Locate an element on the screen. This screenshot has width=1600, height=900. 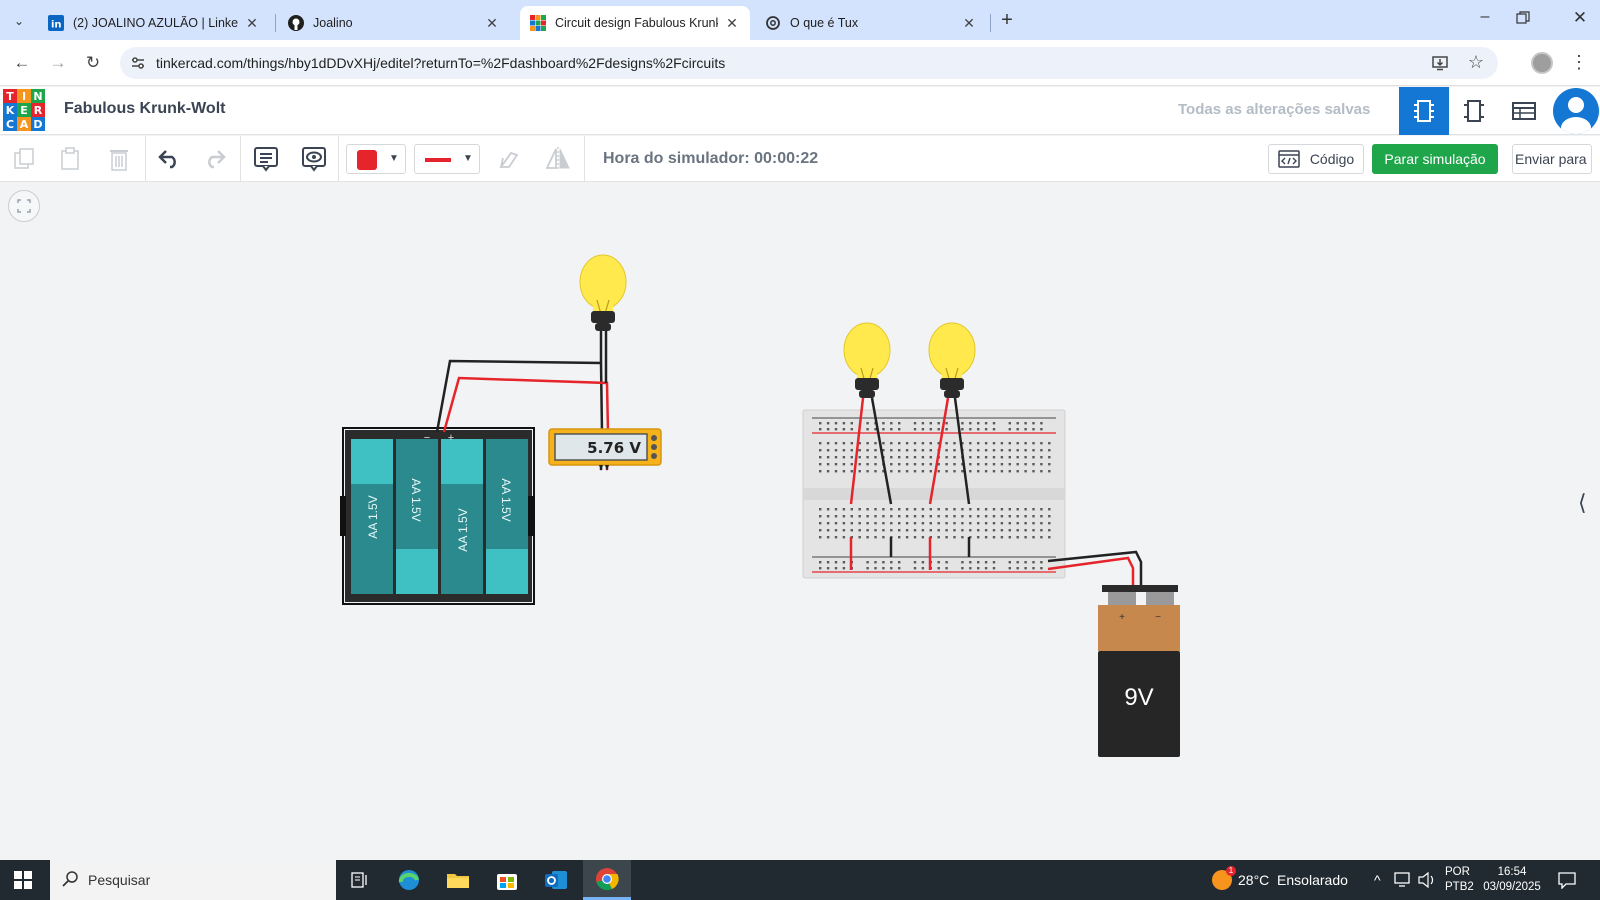
delete-icon is located at coordinates (119, 159).